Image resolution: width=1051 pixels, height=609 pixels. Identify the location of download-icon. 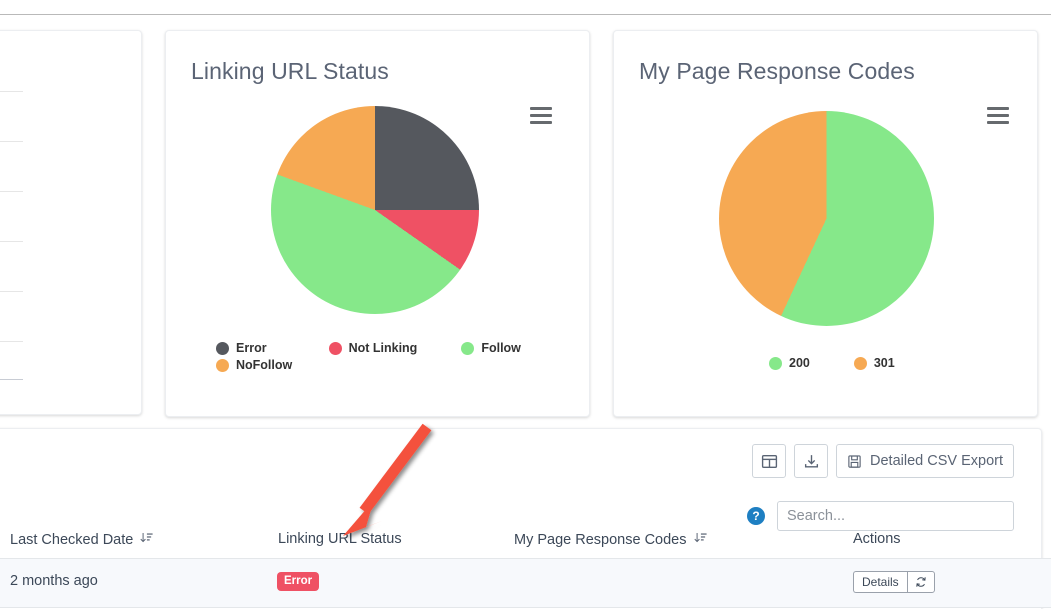
(811, 461).